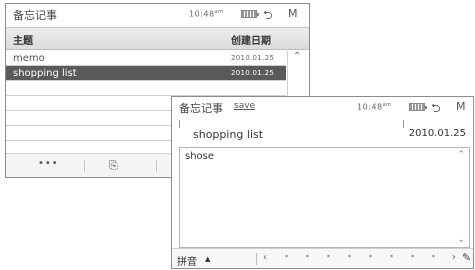  Describe the element at coordinates (322, 107) in the screenshot. I see `status-bar: 备忘记事 save 10:48am ⮌ M` at that location.